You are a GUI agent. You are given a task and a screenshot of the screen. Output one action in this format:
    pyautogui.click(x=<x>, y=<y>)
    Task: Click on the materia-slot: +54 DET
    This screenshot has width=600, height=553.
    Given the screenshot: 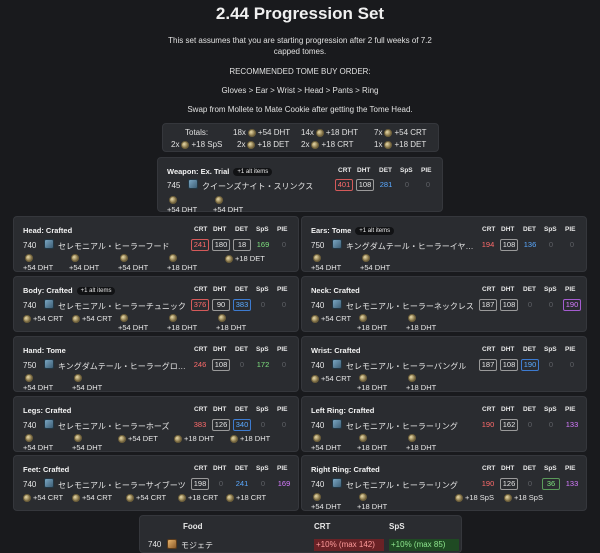 What is the action you would take?
    pyautogui.click(x=138, y=438)
    